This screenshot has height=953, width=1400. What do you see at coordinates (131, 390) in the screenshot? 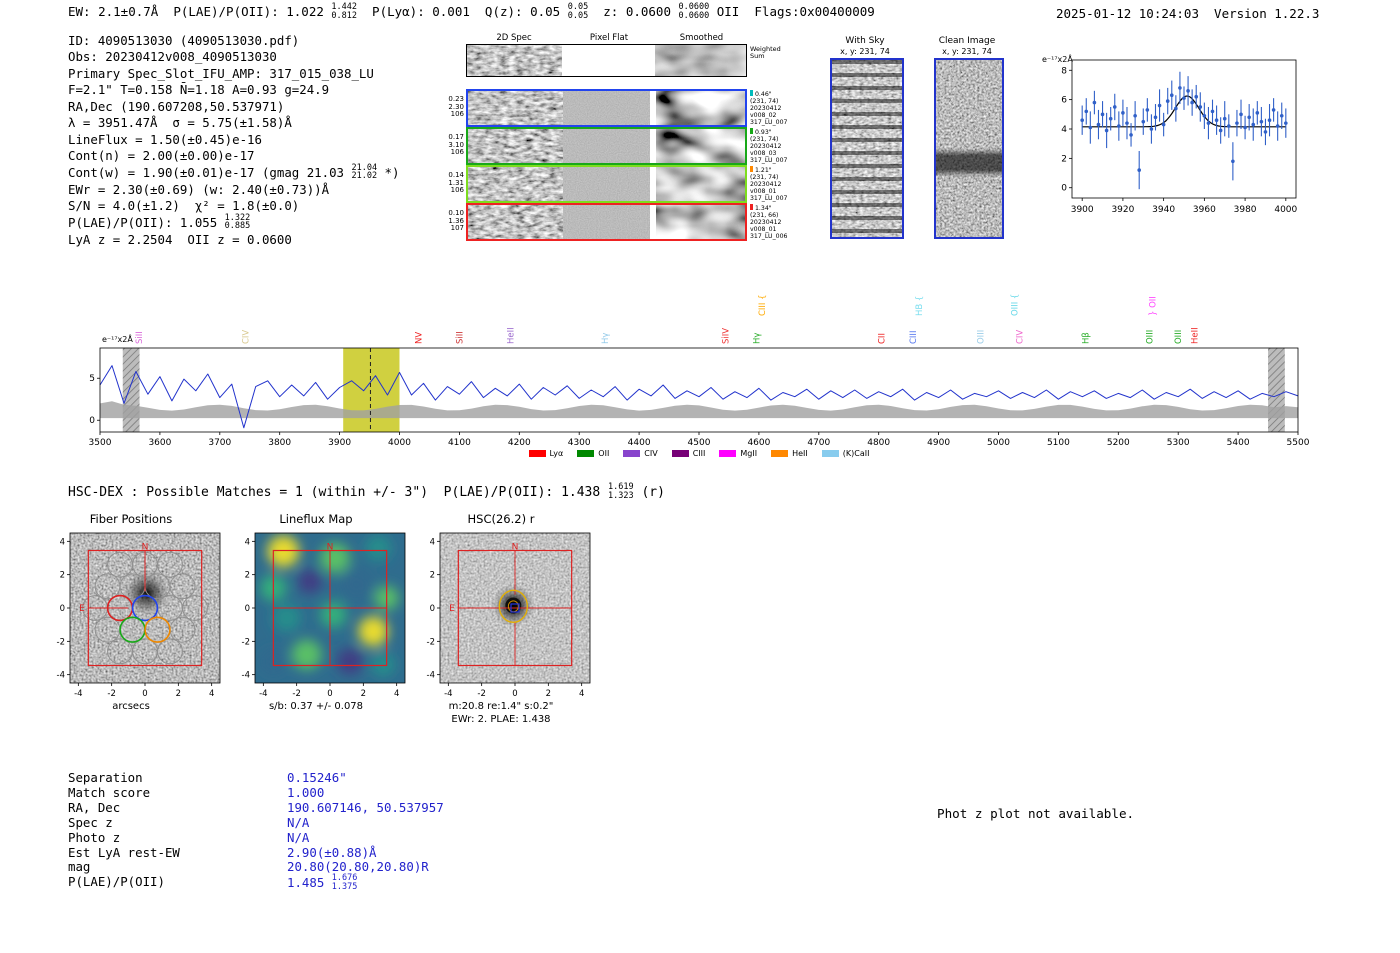
I see `masked-region` at bounding box center [131, 390].